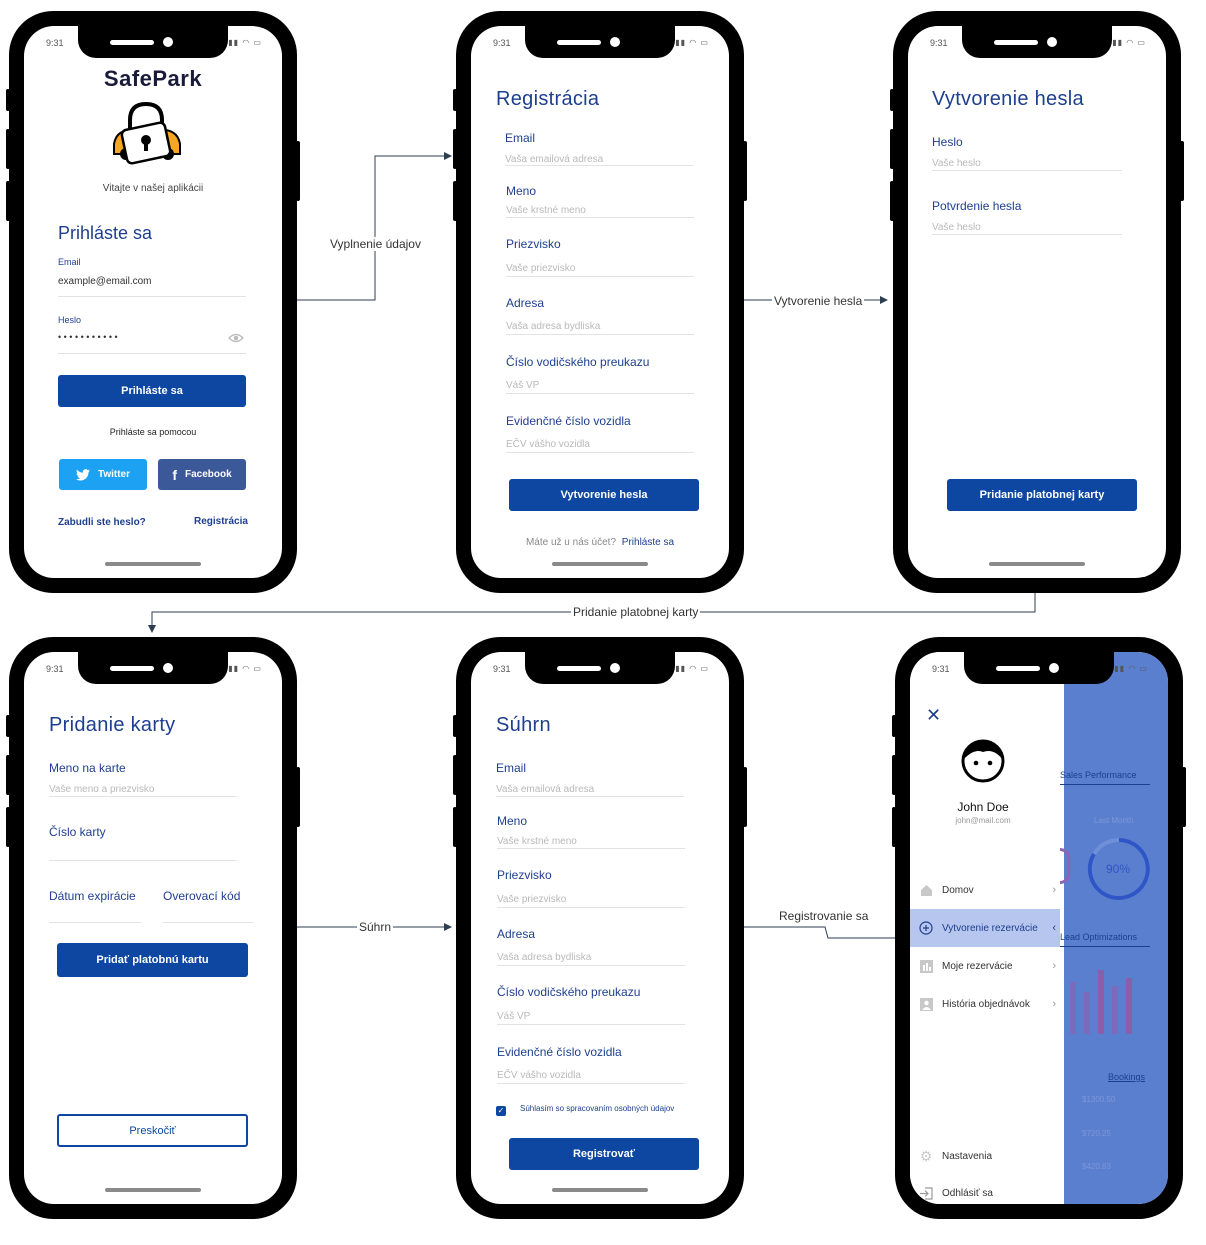  What do you see at coordinates (1054, 928) in the screenshot?
I see `chevron-left-icon: ‹` at bounding box center [1054, 928].